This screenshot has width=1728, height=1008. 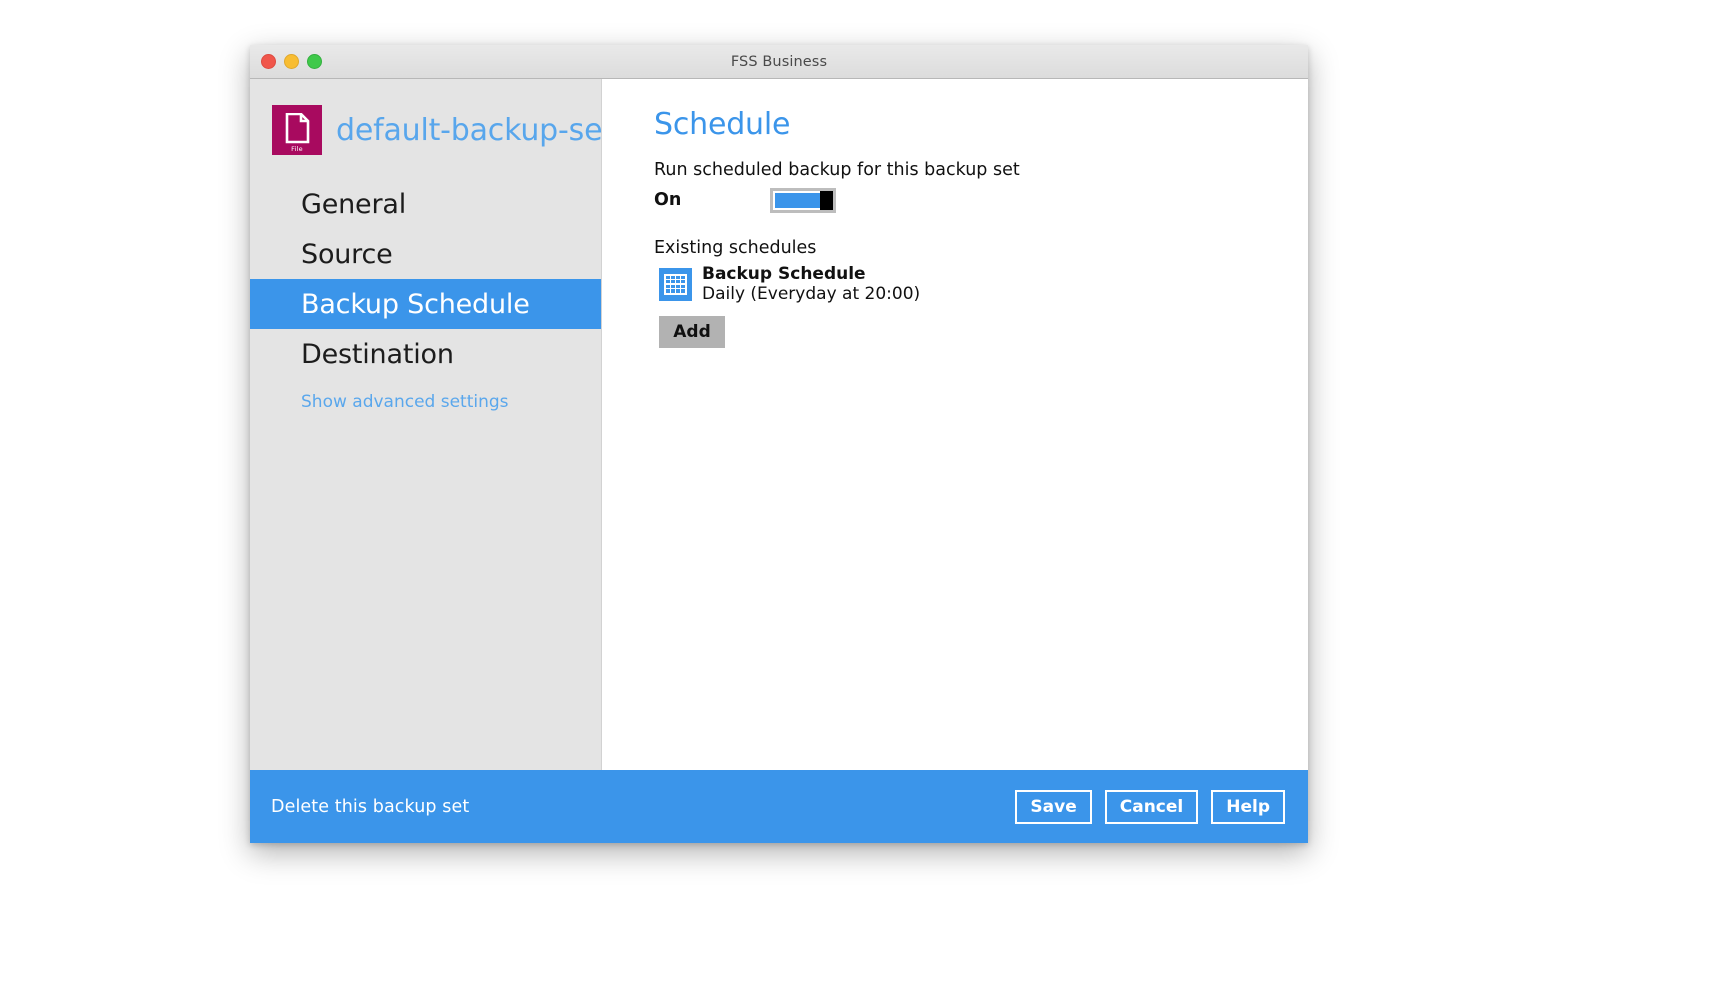 I want to click on schedule-name: Backup Schedule, so click(x=784, y=274).